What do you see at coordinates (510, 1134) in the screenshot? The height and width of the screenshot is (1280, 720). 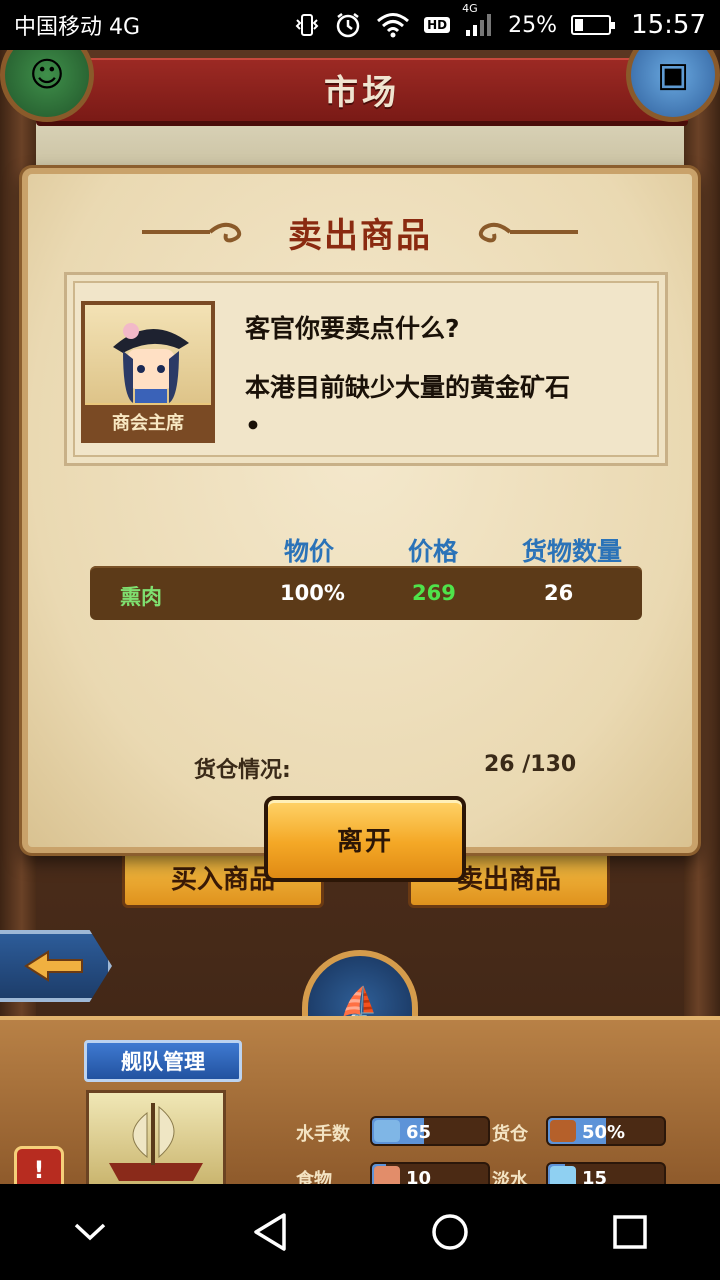 I see `cargo-label: 货仓` at bounding box center [510, 1134].